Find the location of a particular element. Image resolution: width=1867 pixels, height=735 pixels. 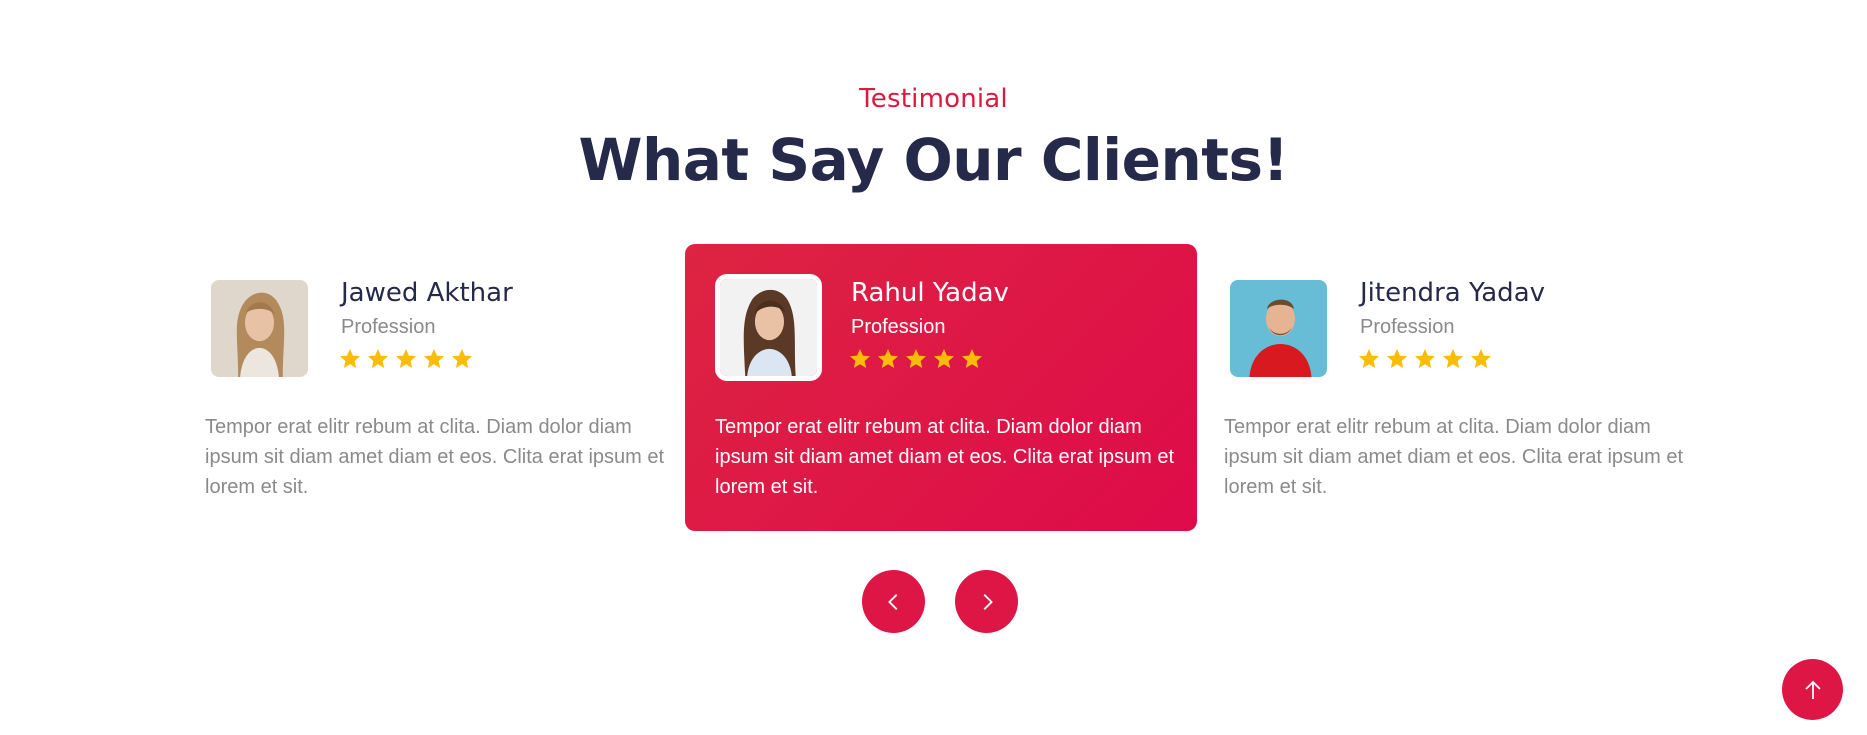

chevron-left-icon is located at coordinates (892, 601).